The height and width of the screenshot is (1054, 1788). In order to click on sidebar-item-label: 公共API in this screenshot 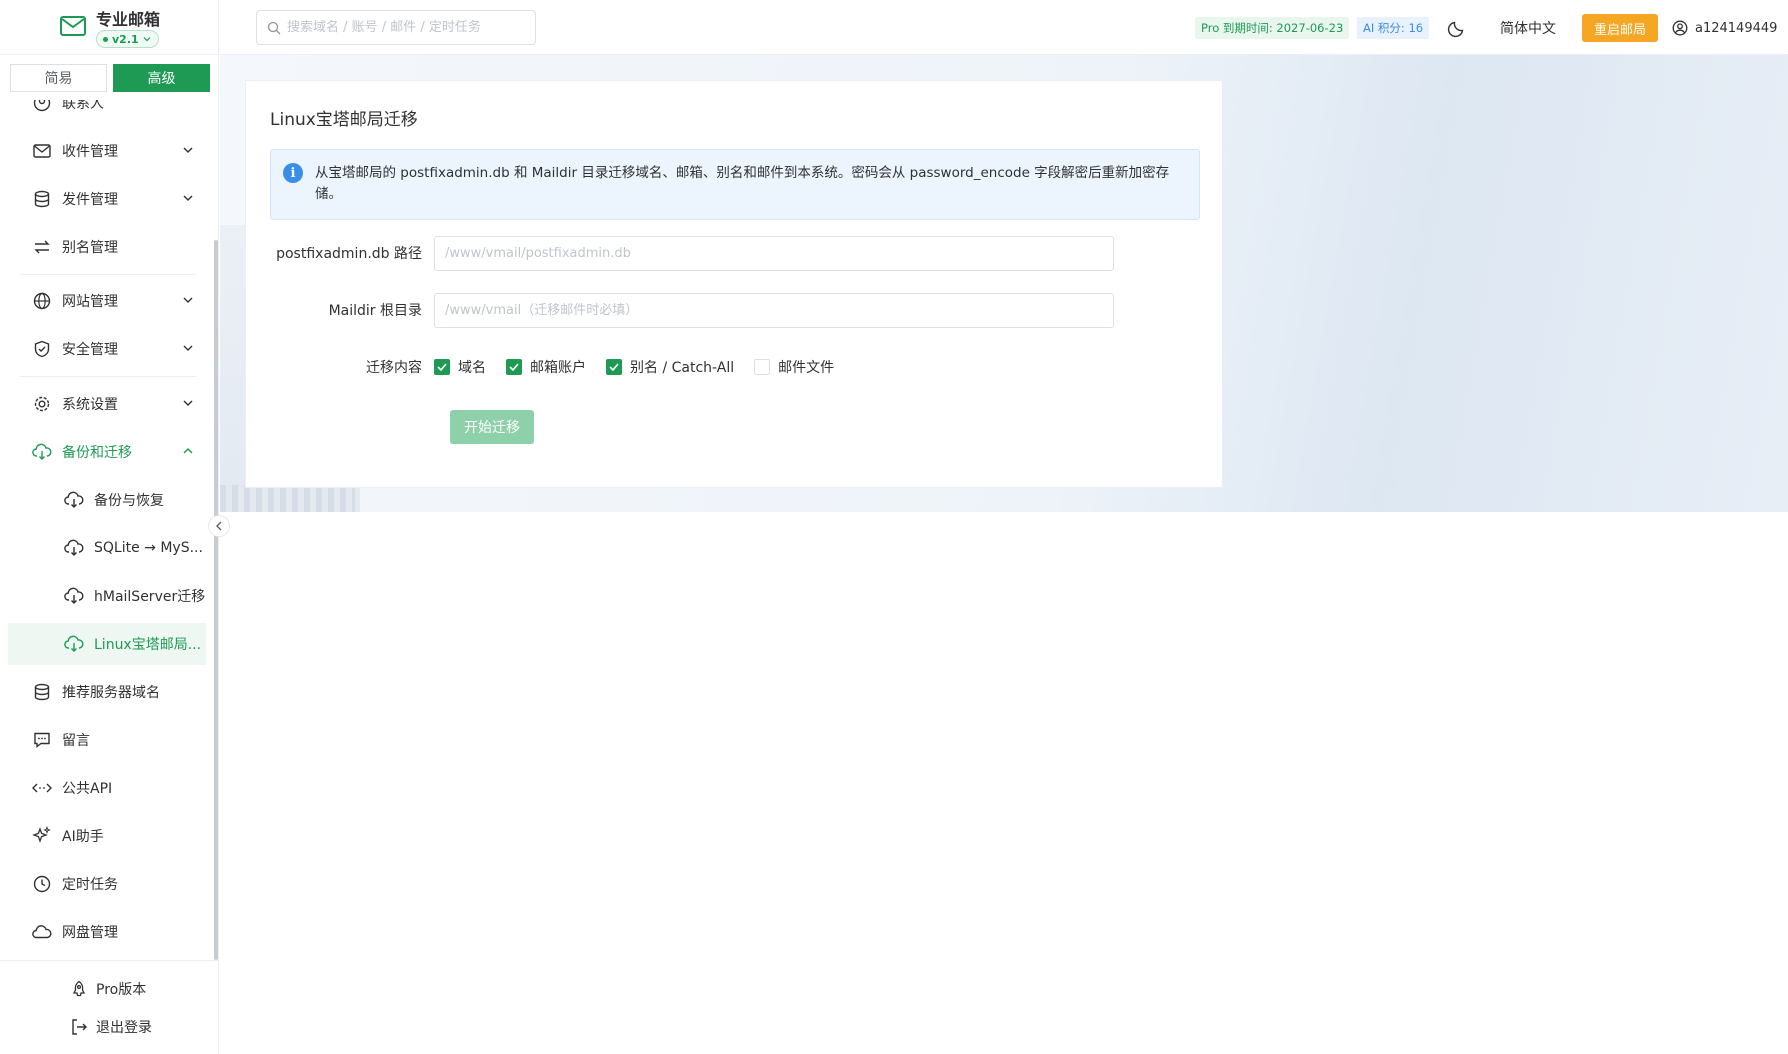, I will do `click(87, 789)`.